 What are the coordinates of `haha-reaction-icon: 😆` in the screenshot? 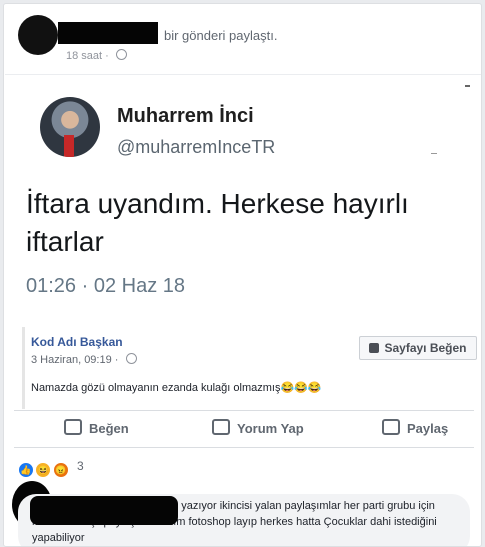 It's located at (43, 470).